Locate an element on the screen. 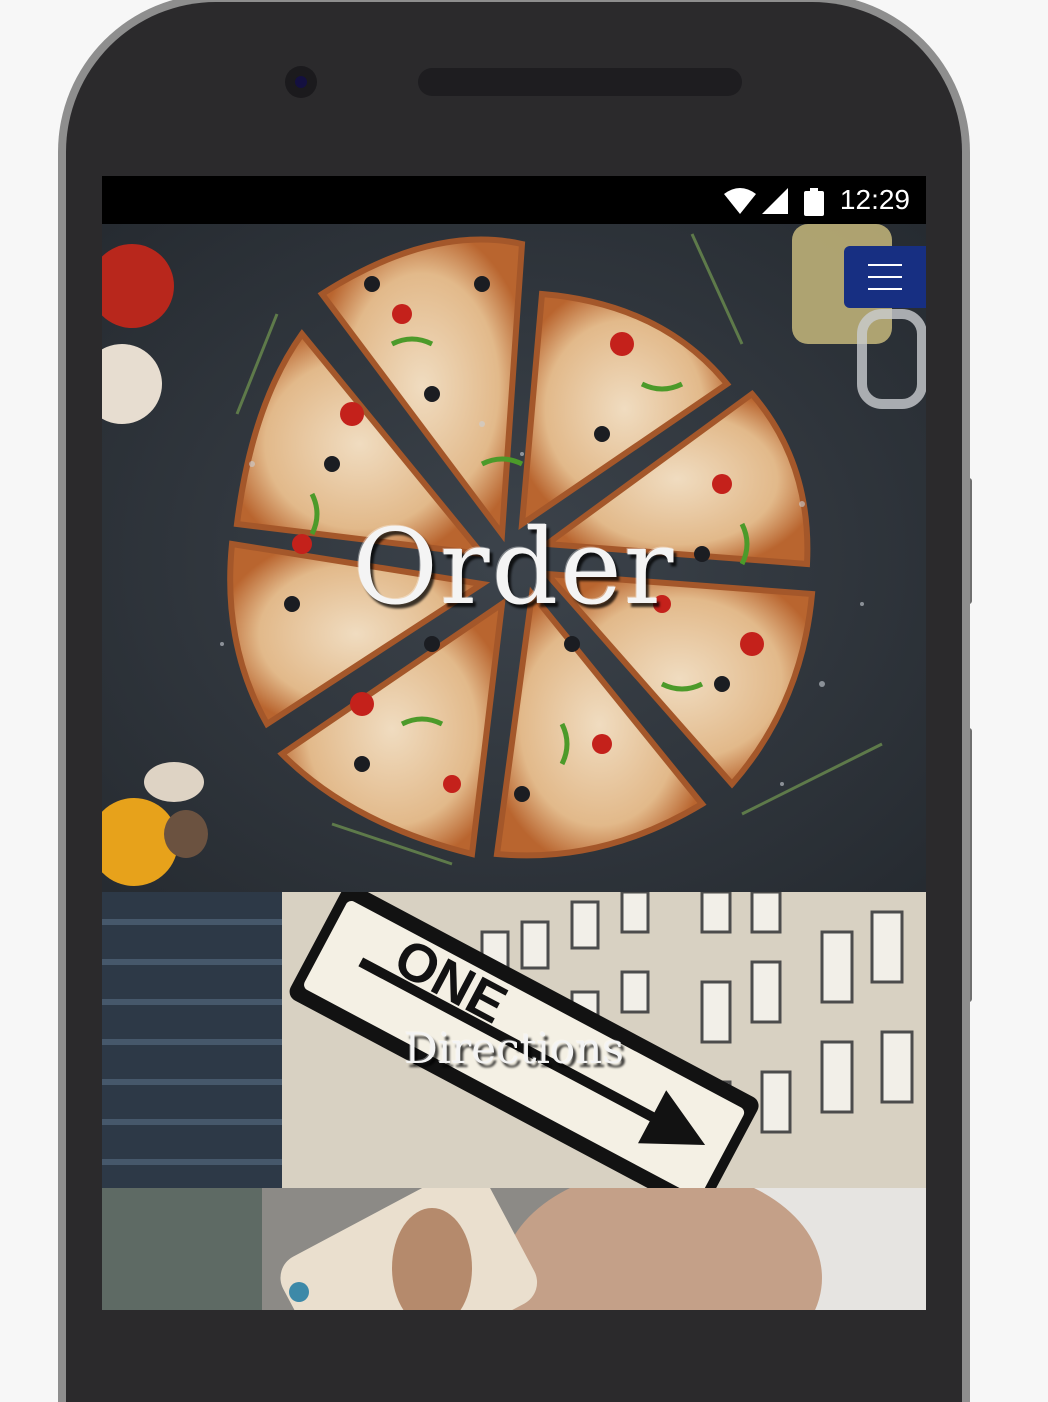 The image size is (1048, 1402). power-button is located at coordinates (967, 541).